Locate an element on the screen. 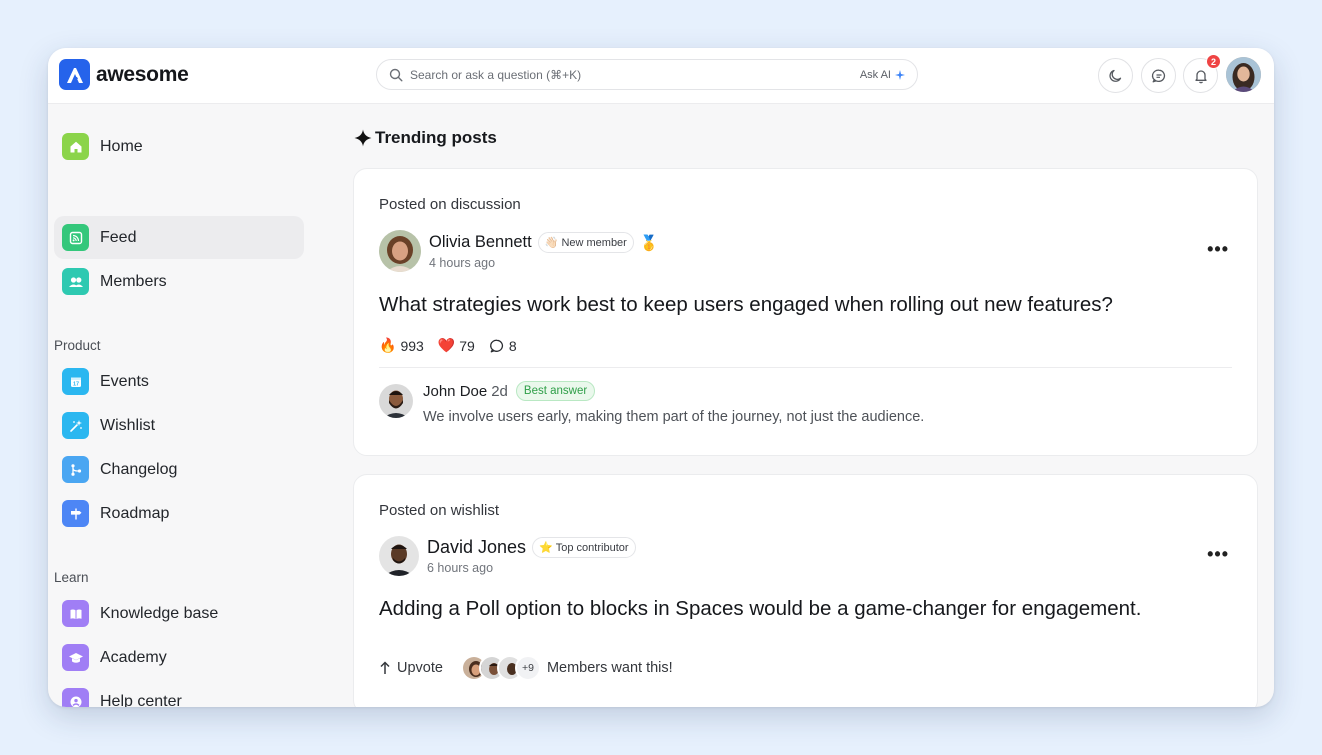 This screenshot has width=1322, height=755. users-icon is located at coordinates (75, 281).